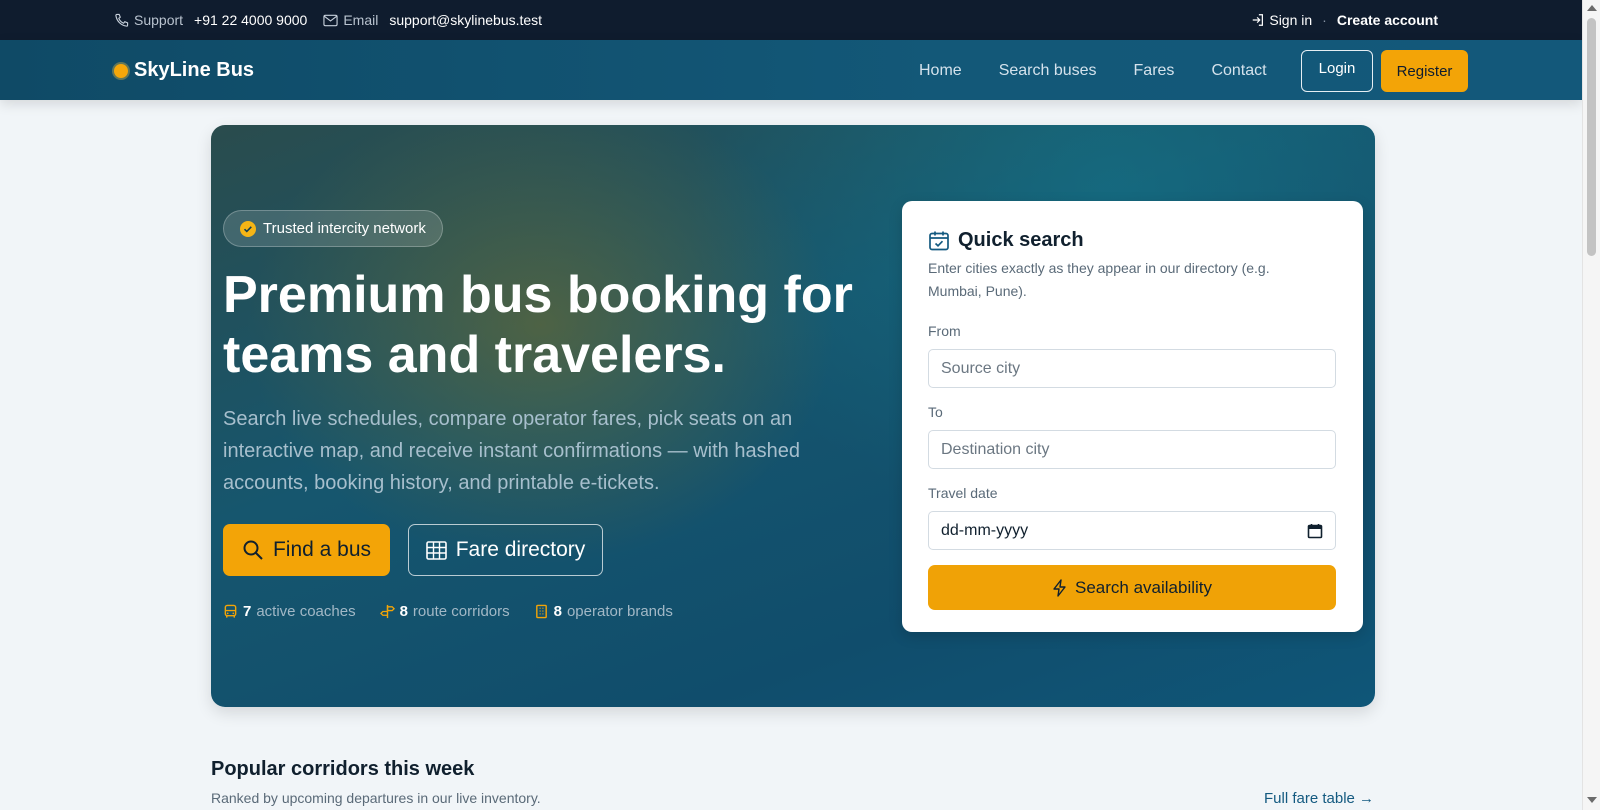  I want to click on sign-in-label: Sign in, so click(1291, 20).